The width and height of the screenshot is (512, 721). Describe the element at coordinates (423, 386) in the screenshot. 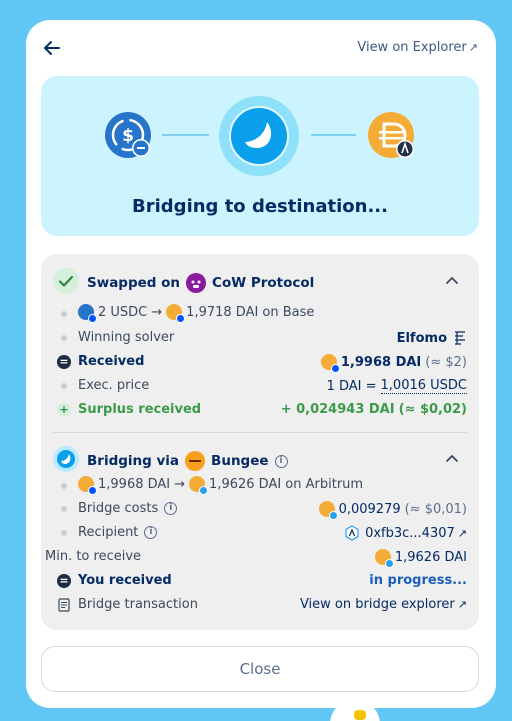

I see `exec-price-value: 1,0016 USDC` at that location.